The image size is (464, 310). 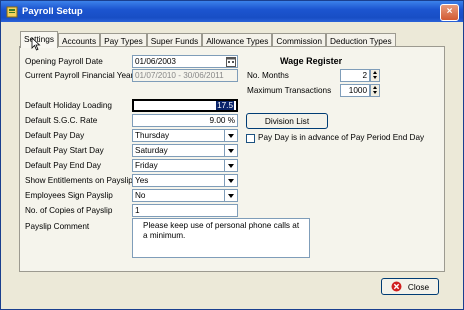 What do you see at coordinates (185, 195) in the screenshot?
I see `sign-payslip-select: No` at bounding box center [185, 195].